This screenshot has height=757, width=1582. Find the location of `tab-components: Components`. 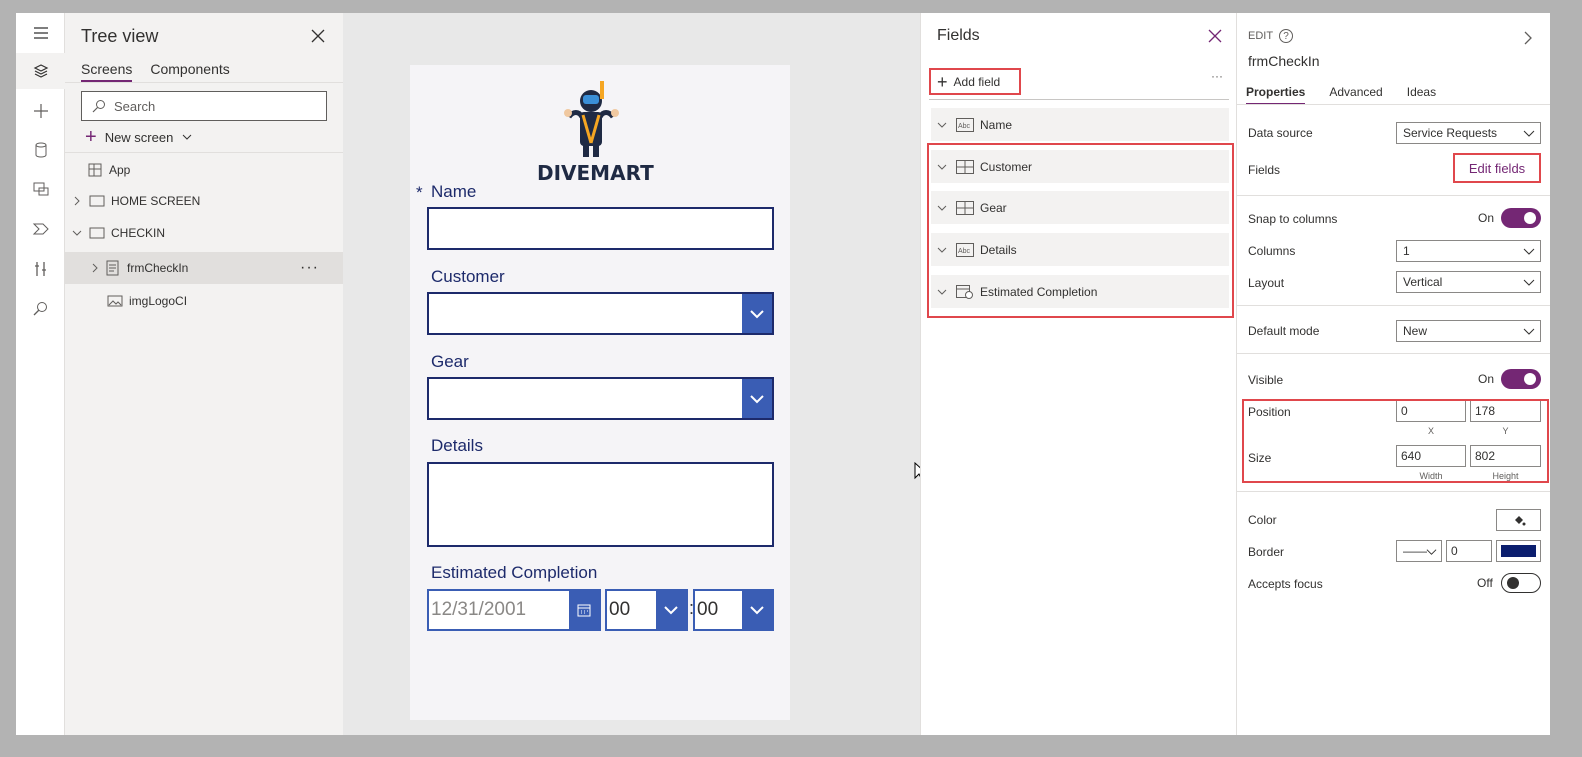

tab-components: Components is located at coordinates (189, 71).